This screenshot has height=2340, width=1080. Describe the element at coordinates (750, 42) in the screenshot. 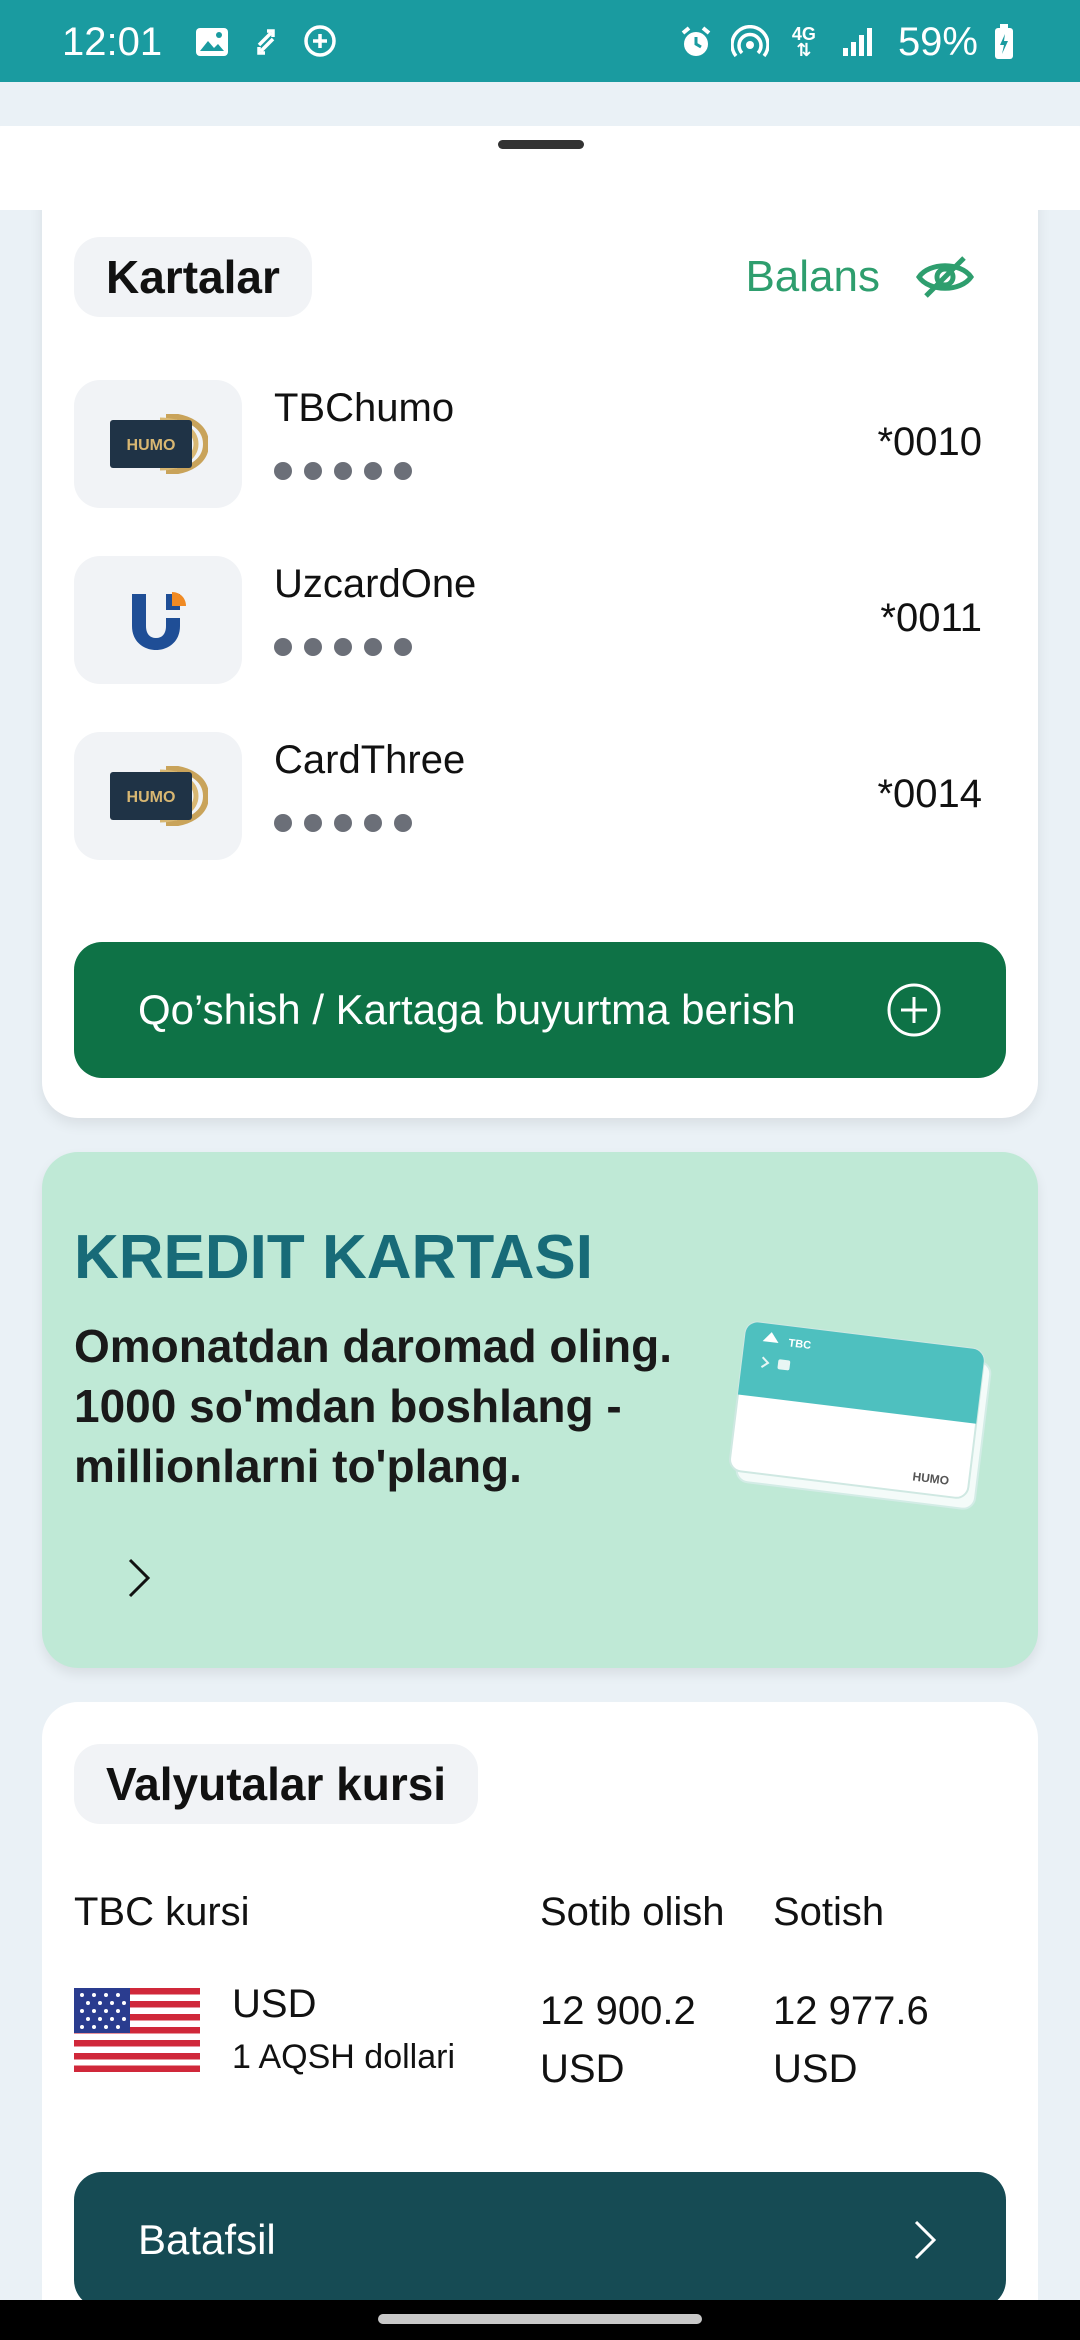

I see `hotspot-icon` at that location.